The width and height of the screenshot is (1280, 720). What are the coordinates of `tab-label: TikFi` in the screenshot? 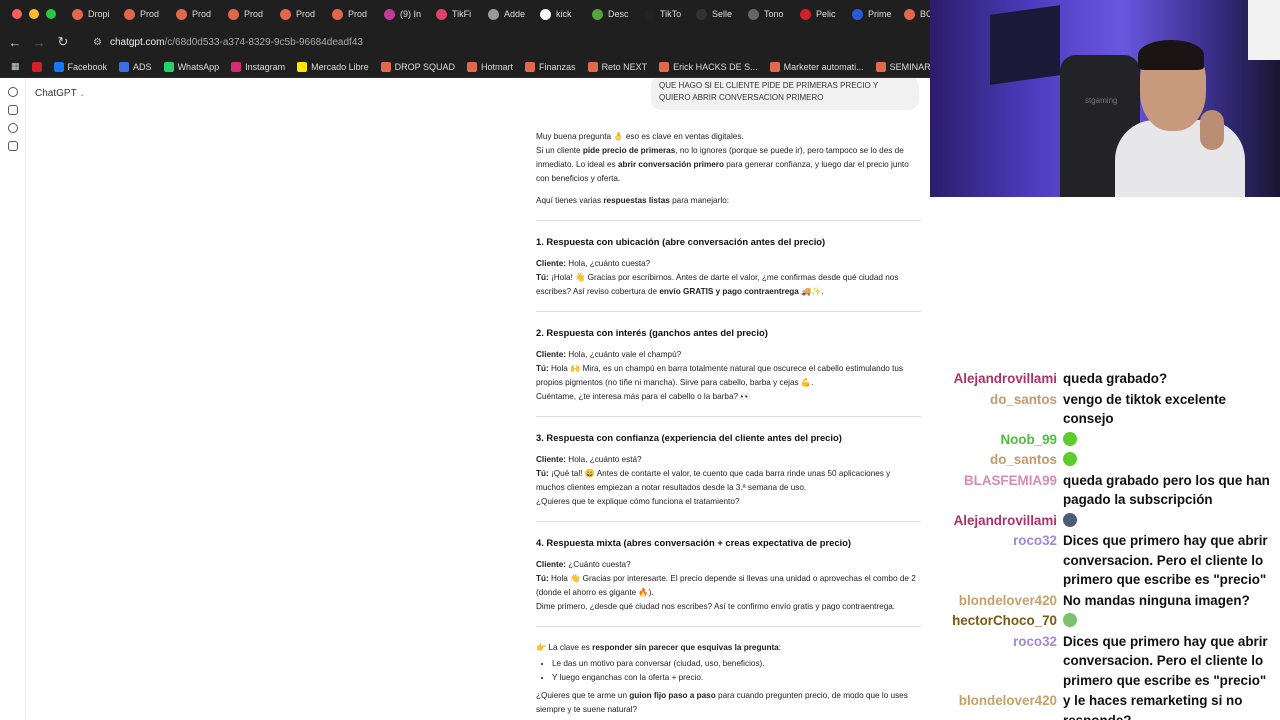 It's located at (462, 14).